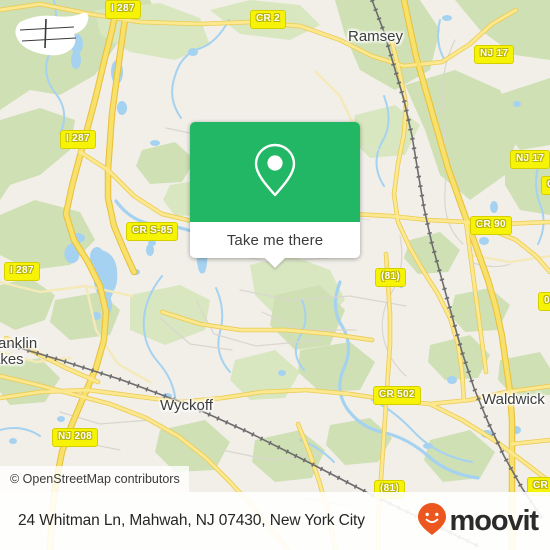  What do you see at coordinates (545, 185) in the screenshot?
I see `road-shield: C` at bounding box center [545, 185].